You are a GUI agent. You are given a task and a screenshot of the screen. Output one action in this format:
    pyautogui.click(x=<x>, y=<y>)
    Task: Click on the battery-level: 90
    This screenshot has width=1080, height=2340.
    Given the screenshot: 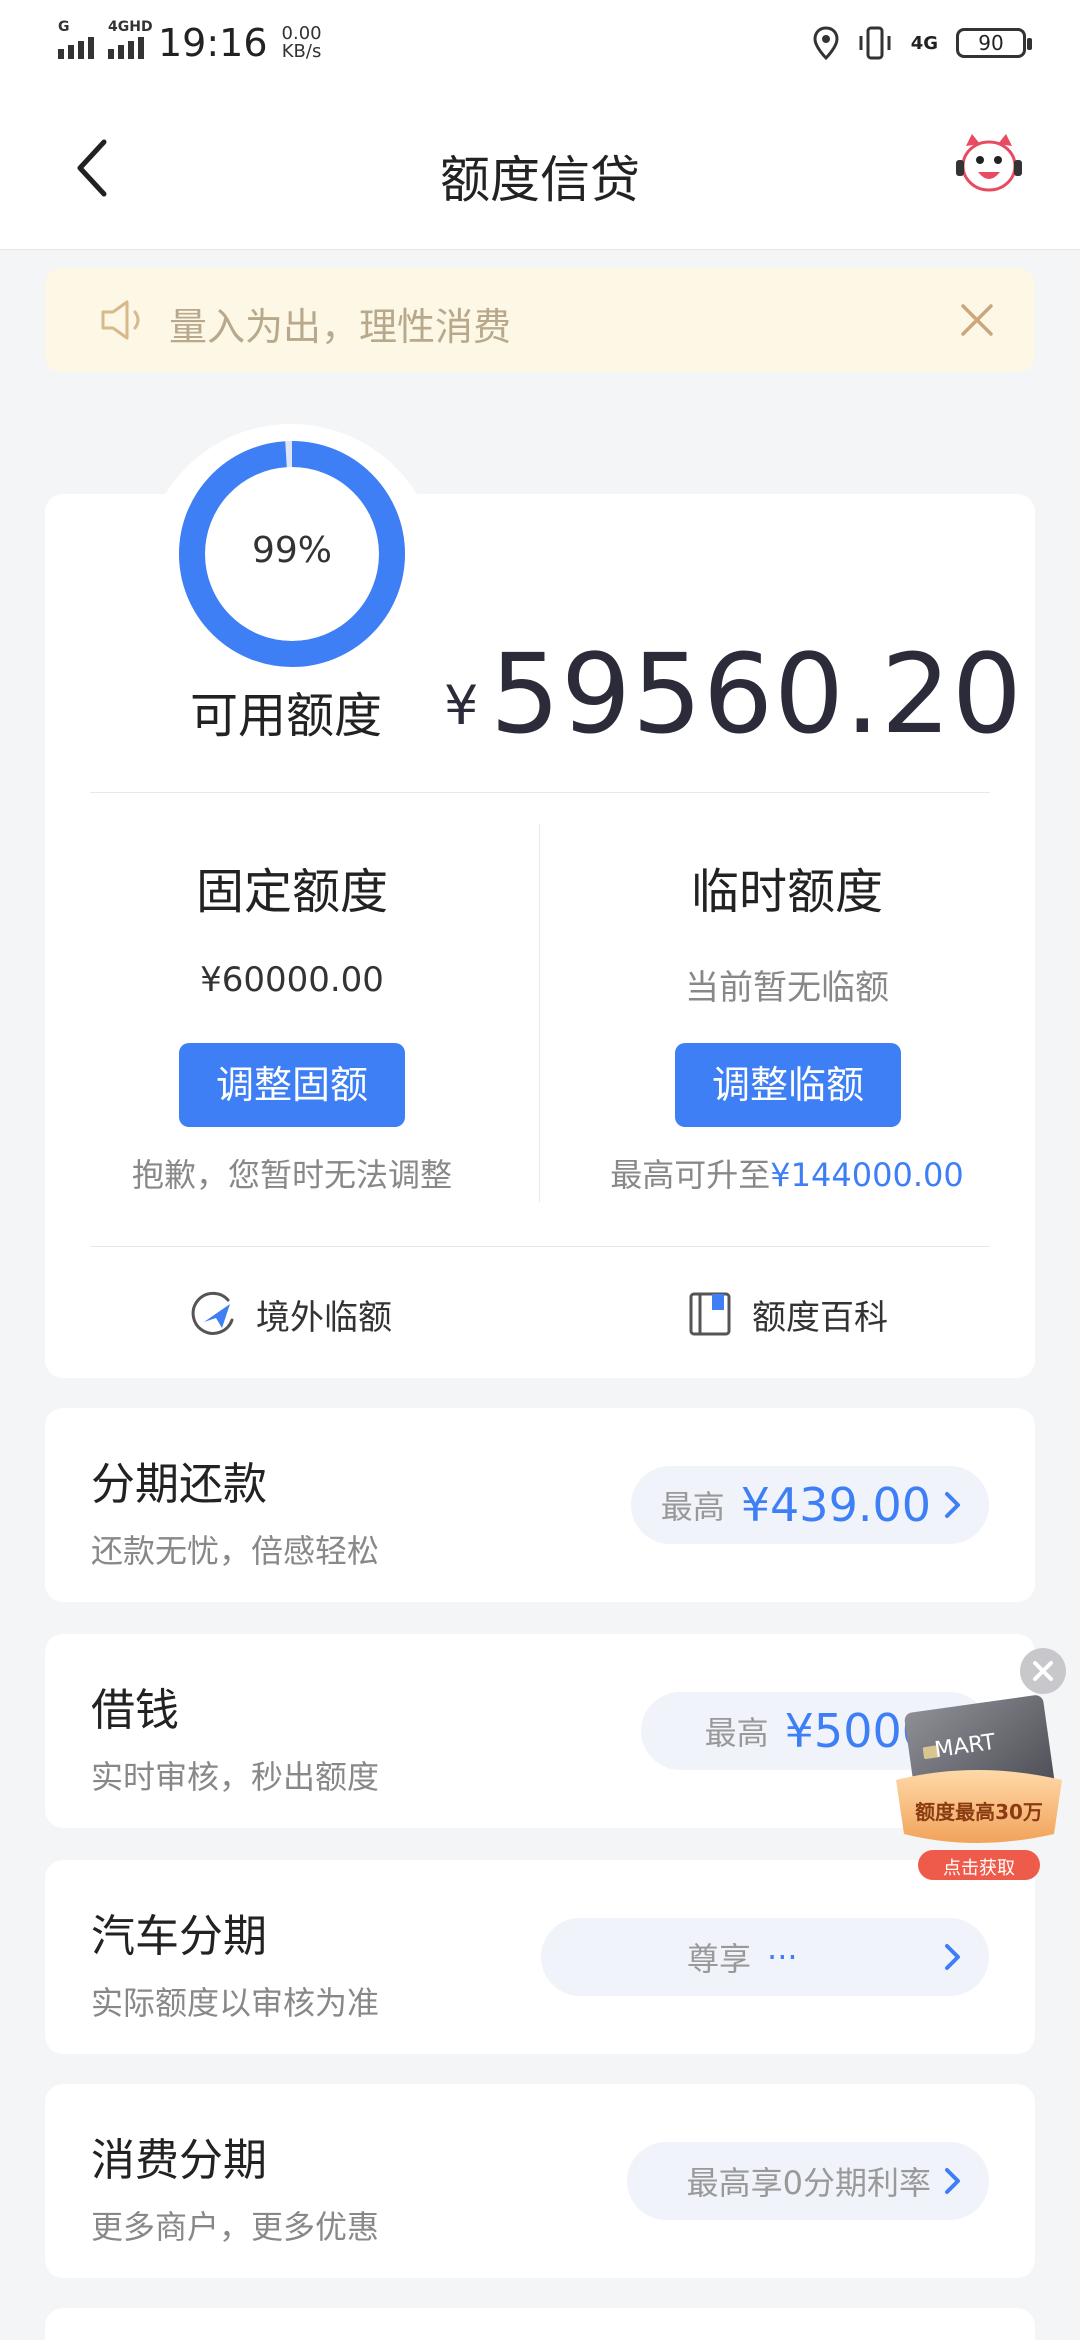 What is the action you would take?
    pyautogui.click(x=991, y=43)
    